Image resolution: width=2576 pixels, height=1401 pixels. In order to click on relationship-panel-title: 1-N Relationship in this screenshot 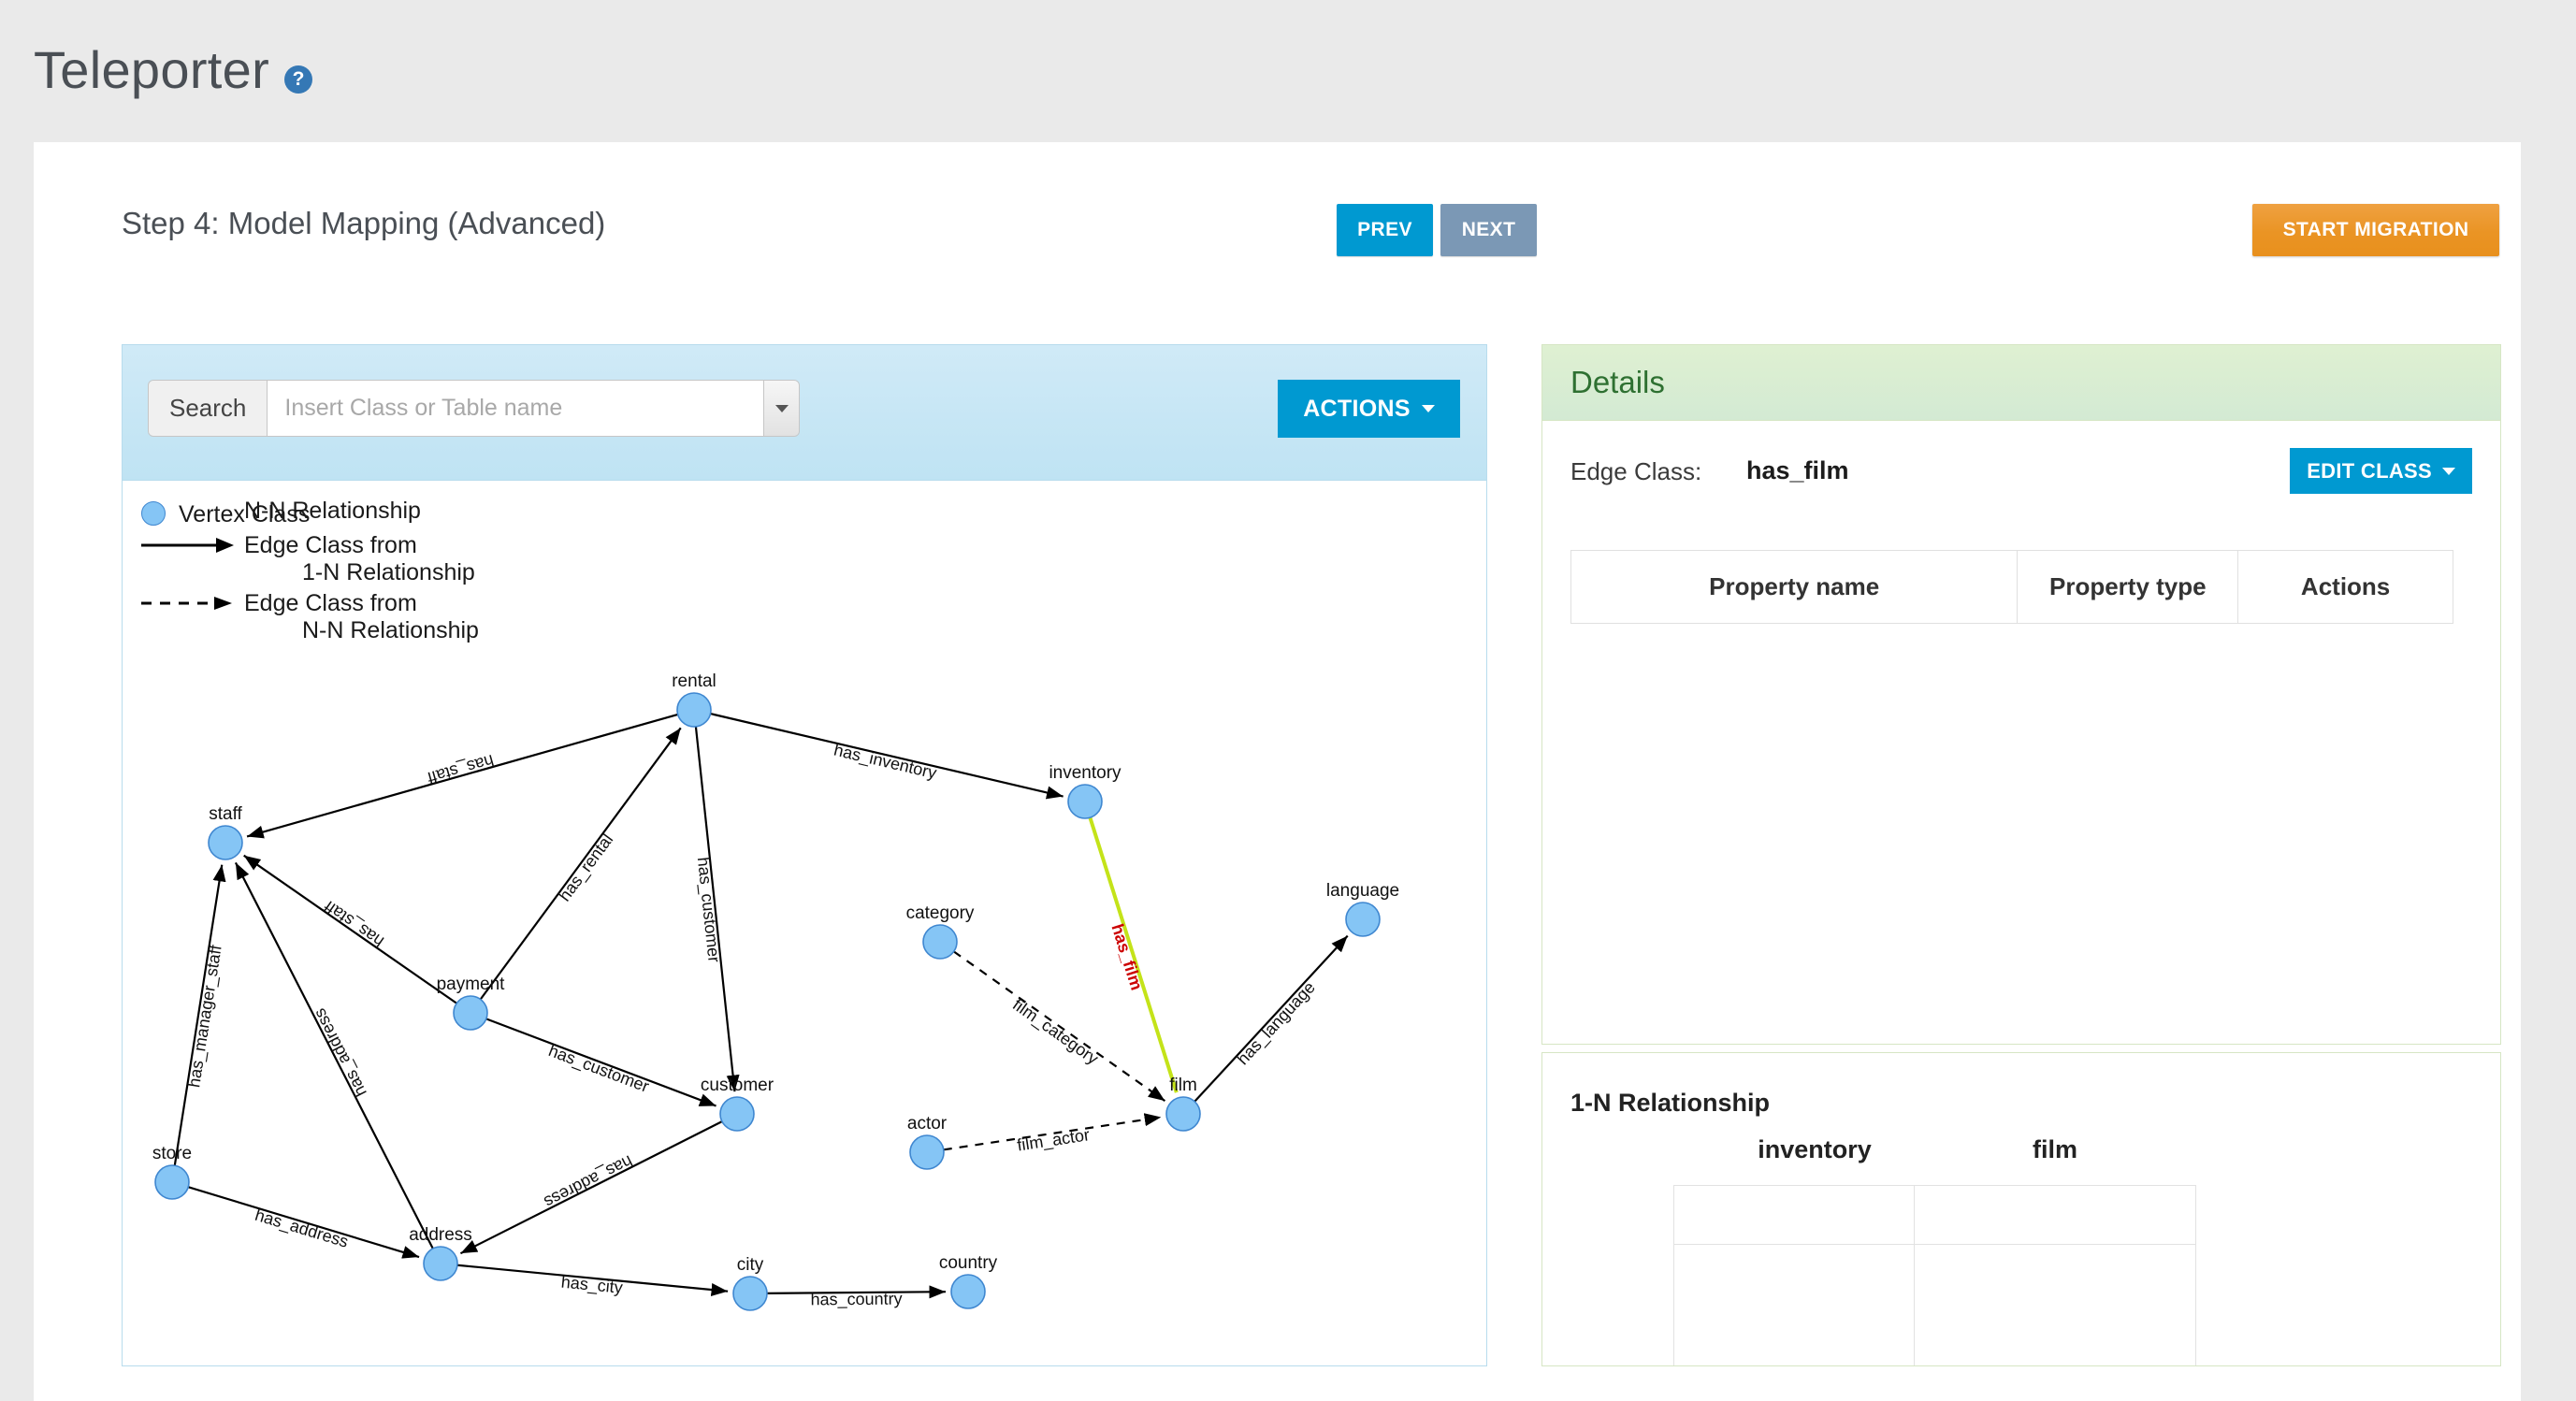, I will do `click(1670, 1103)`.